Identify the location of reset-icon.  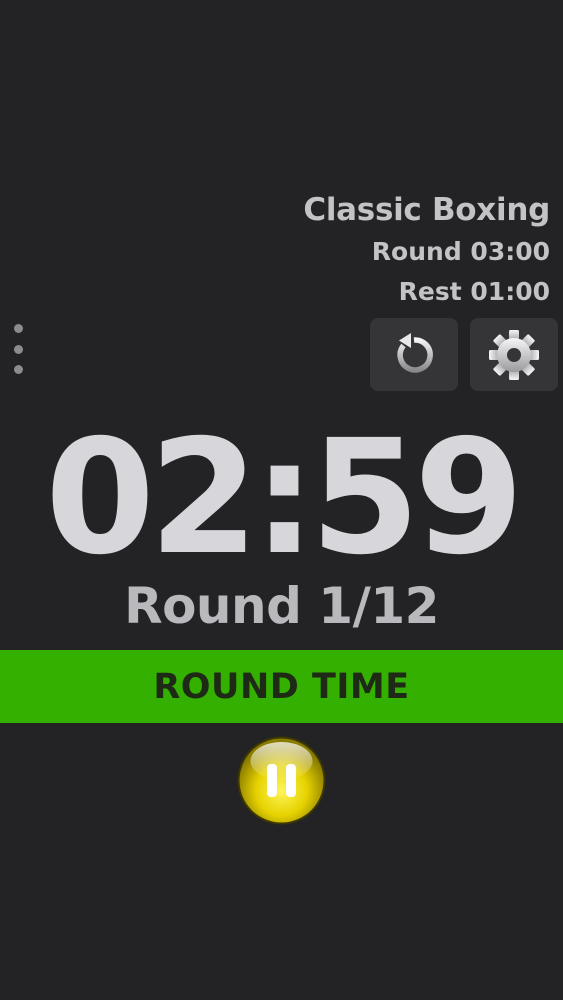
(415, 352).